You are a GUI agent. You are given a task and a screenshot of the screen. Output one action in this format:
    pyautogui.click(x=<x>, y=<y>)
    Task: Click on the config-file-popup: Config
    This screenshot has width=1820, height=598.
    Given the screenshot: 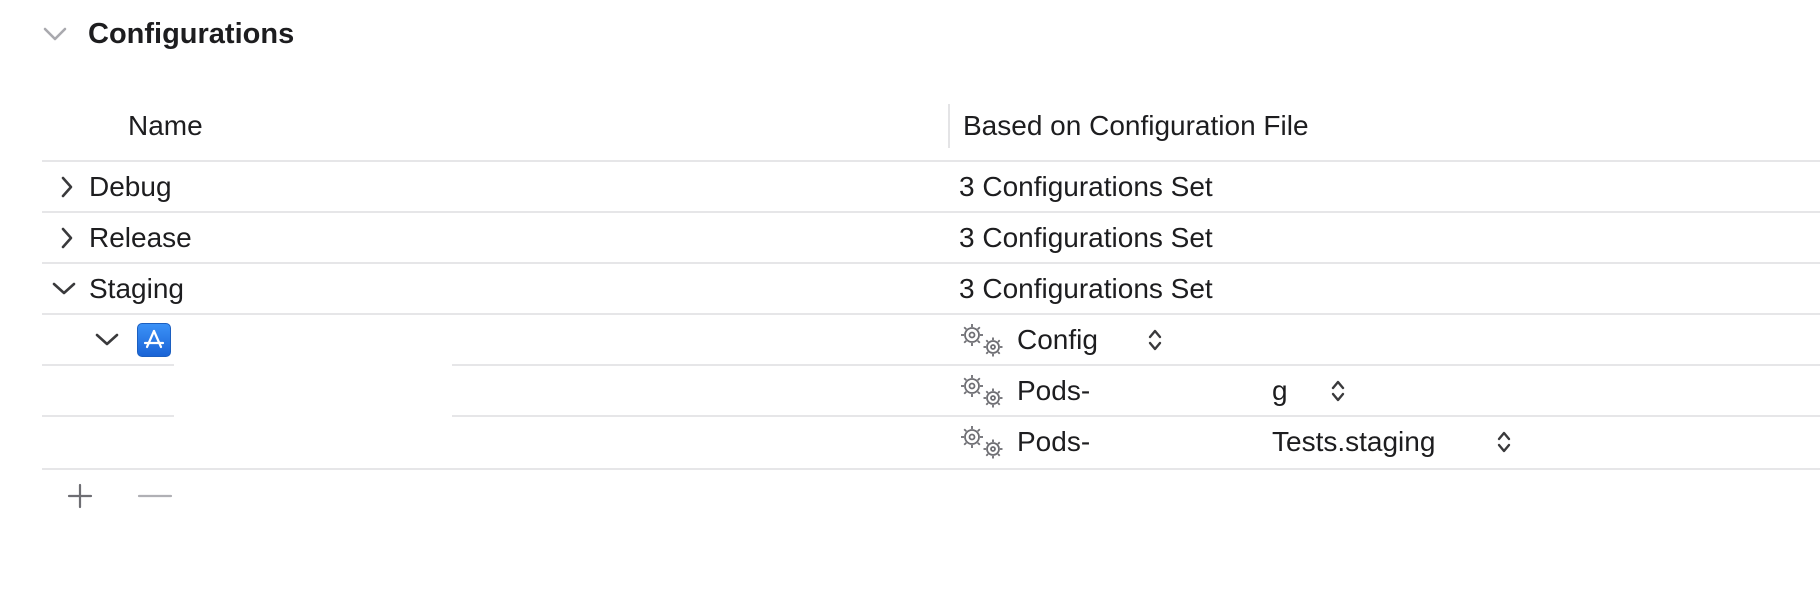 What is the action you would take?
    pyautogui.click(x=1027, y=339)
    